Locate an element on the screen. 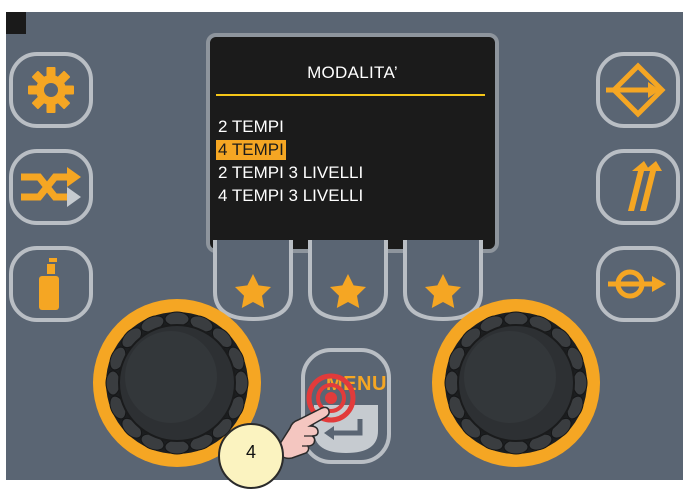  step-callout: 4 is located at coordinates (251, 456).